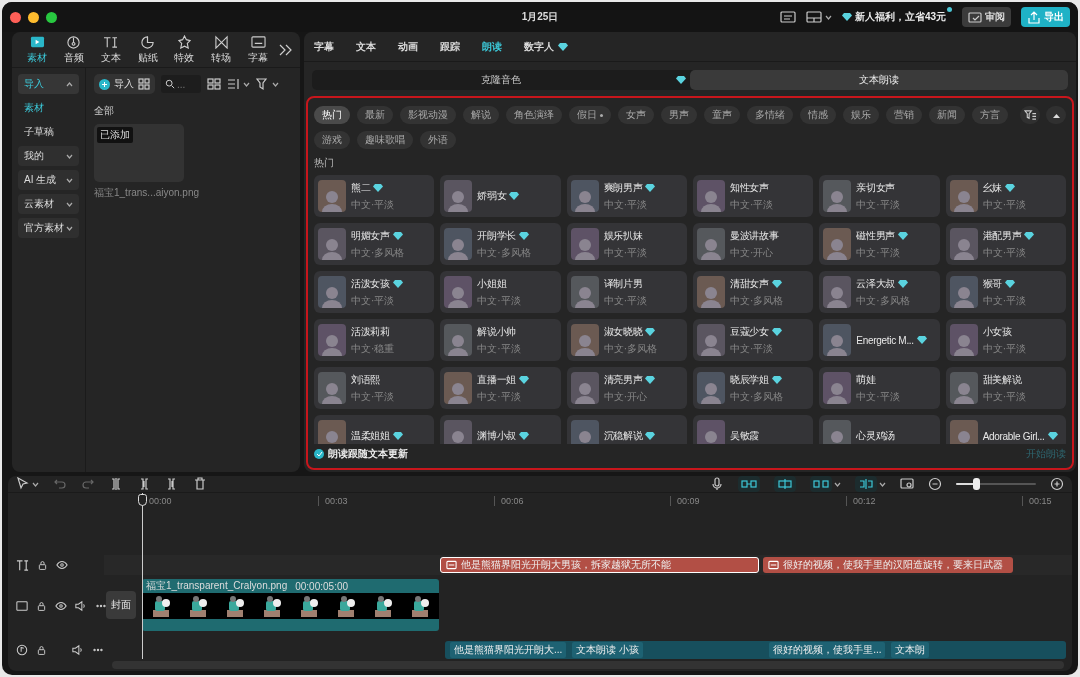 The width and height of the screenshot is (1080, 677). I want to click on editor-tab: 文本, so click(366, 46).